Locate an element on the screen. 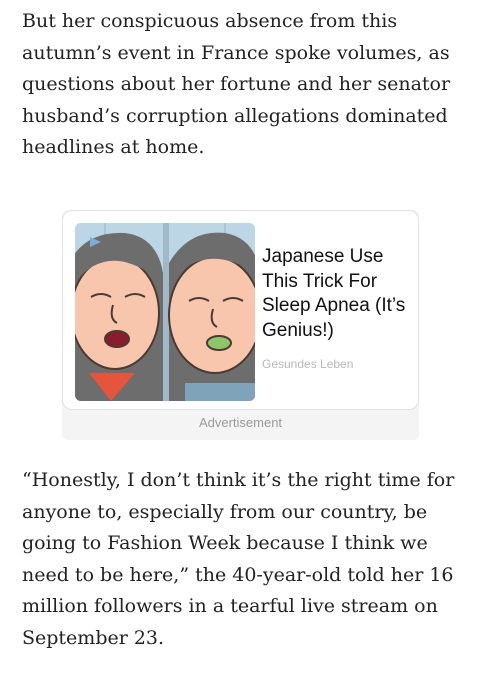  ad-label: Advertisement is located at coordinates (240, 422).